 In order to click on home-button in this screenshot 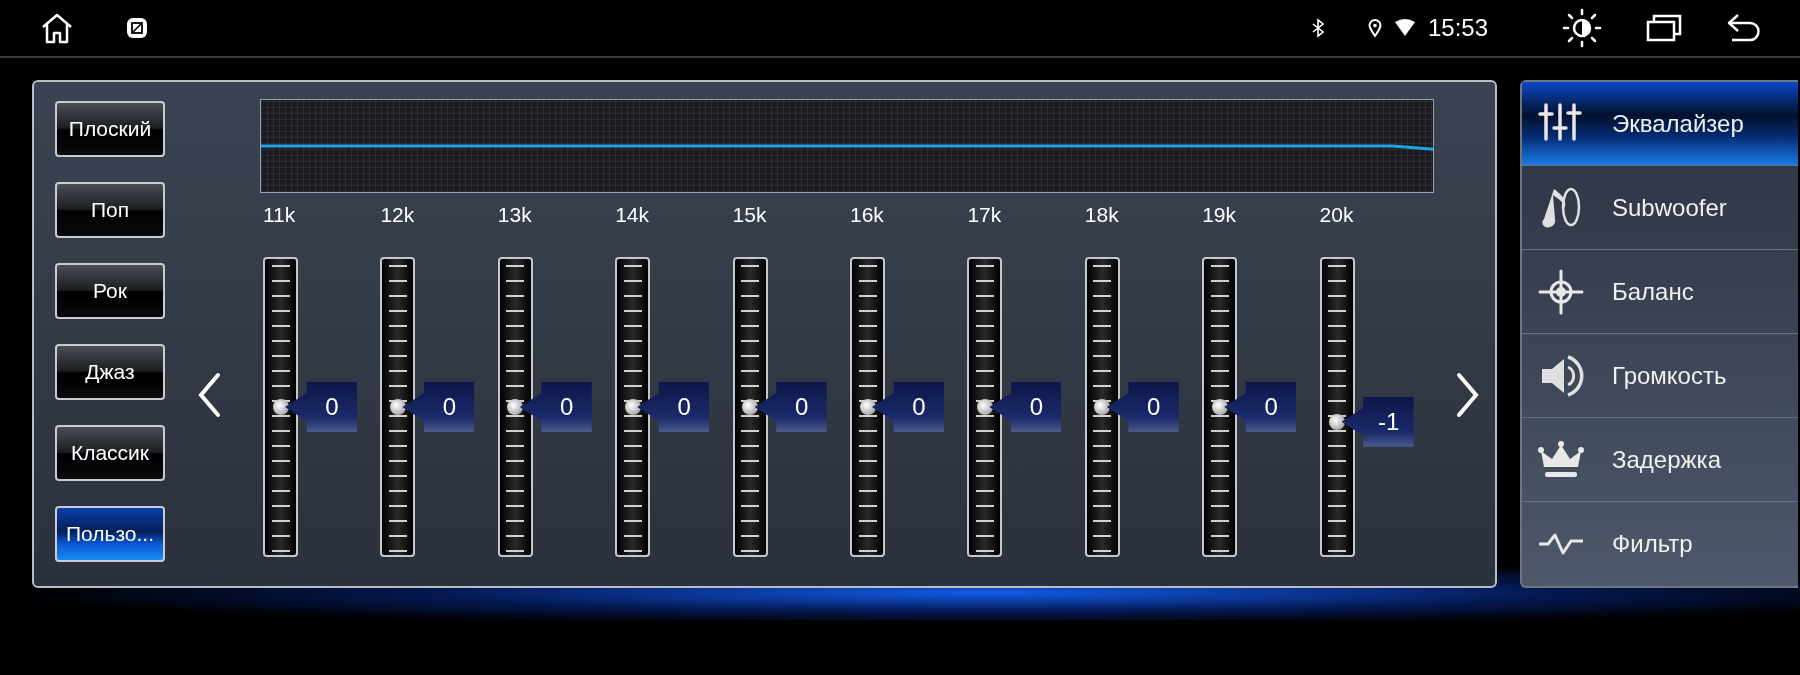, I will do `click(57, 28)`.